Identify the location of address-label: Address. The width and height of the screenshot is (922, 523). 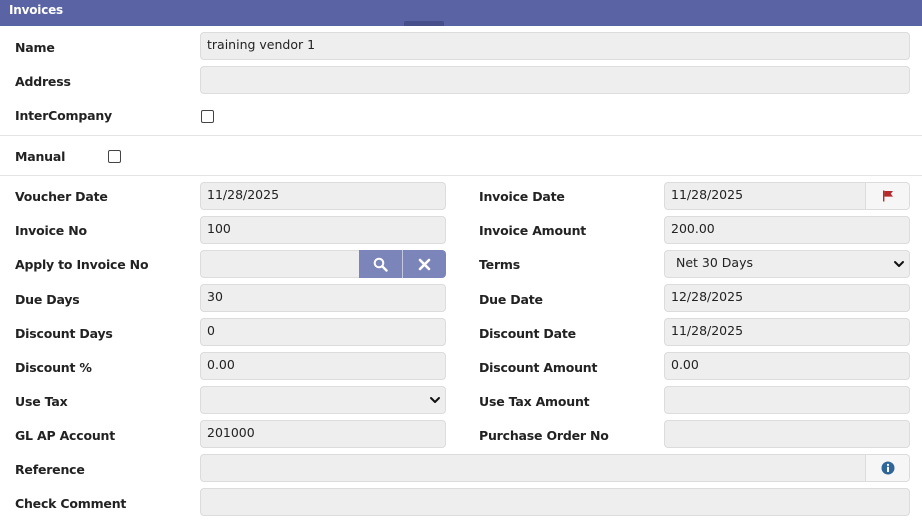
(43, 81).